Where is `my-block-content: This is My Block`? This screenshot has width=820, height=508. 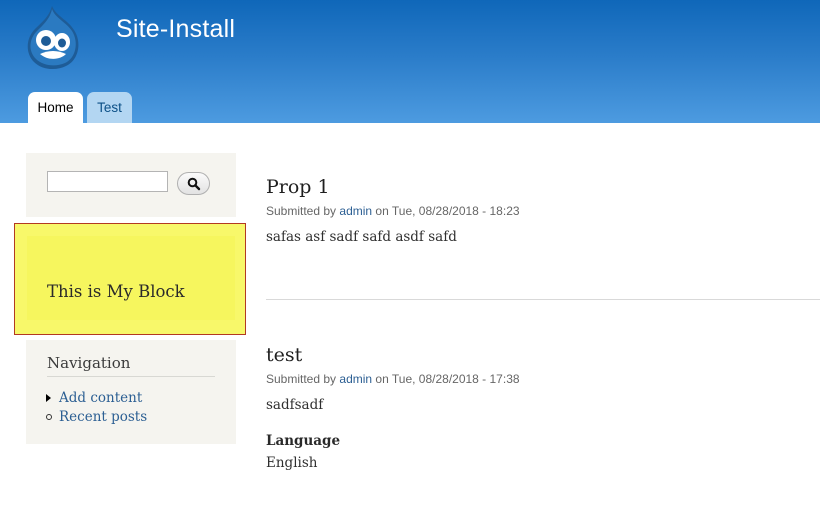
my-block-content: This is My Block is located at coordinates (131, 278).